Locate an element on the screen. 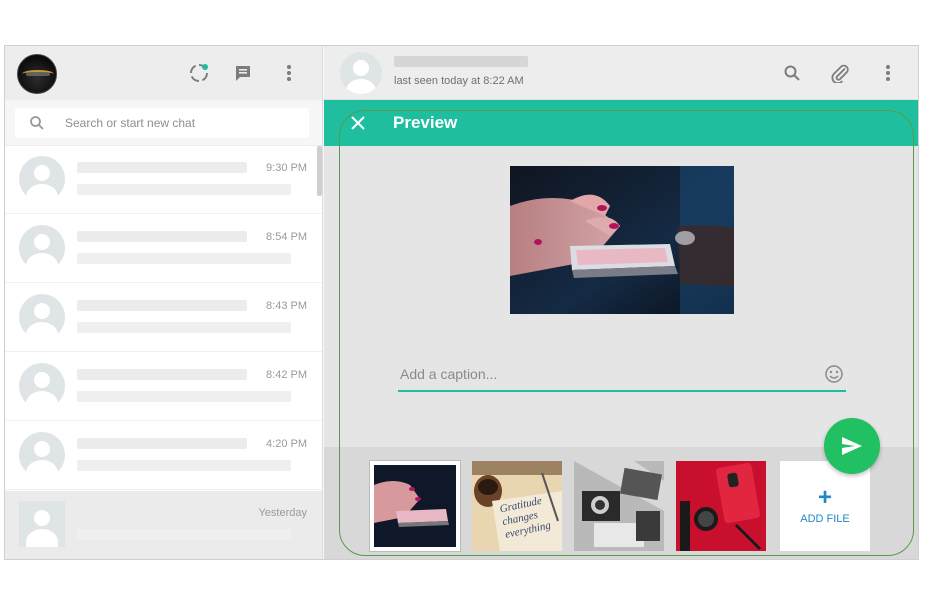 The height and width of the screenshot is (589, 928). chat-list-item: 8:42 PM is located at coordinates (163, 387).